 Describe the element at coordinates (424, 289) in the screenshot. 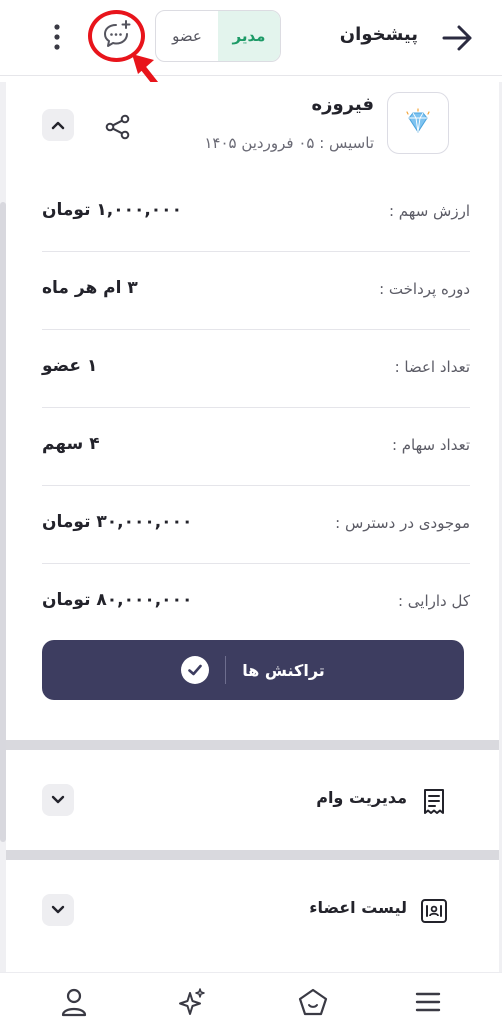

I see `info-label: دوره پرداخت :` at that location.